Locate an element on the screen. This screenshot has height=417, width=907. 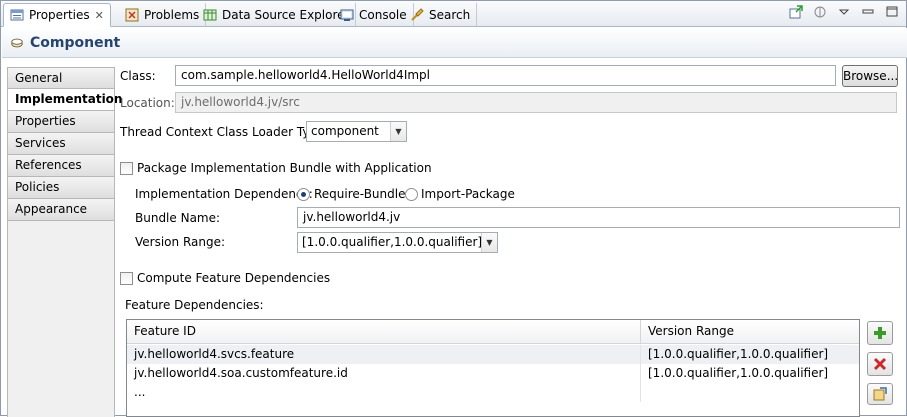
view-menu-icon is located at coordinates (844, 12).